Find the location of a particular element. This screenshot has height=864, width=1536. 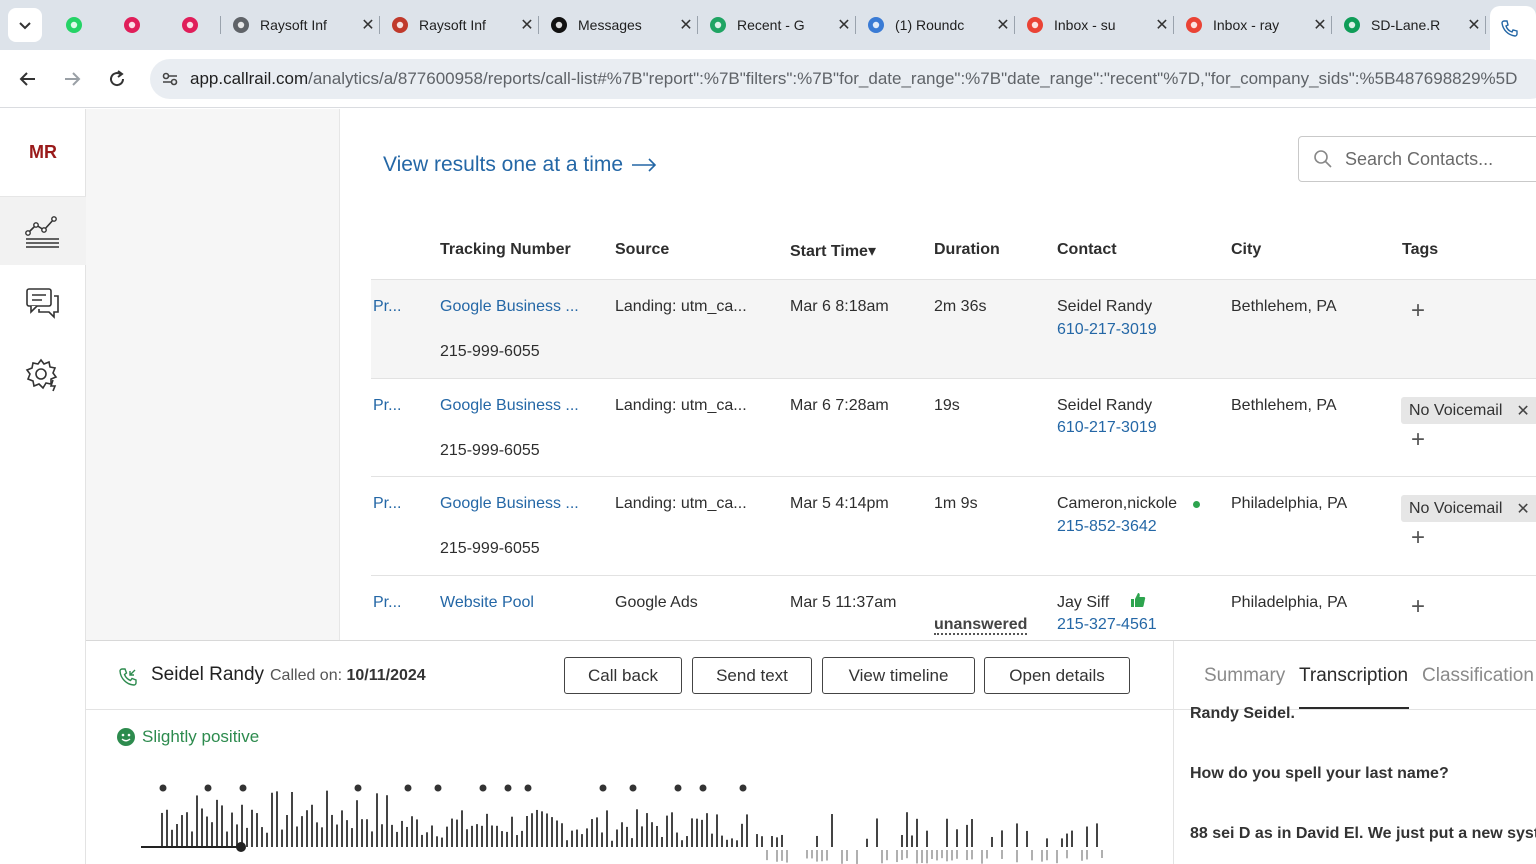

contact-name: Cameron,nickole is located at coordinates (1117, 504).